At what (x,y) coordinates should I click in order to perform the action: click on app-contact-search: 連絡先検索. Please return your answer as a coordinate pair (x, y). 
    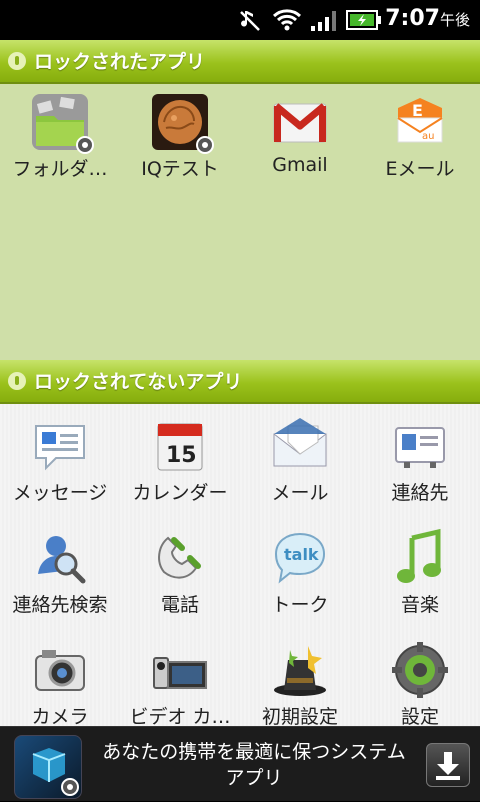
    Looking at the image, I should click on (60, 572).